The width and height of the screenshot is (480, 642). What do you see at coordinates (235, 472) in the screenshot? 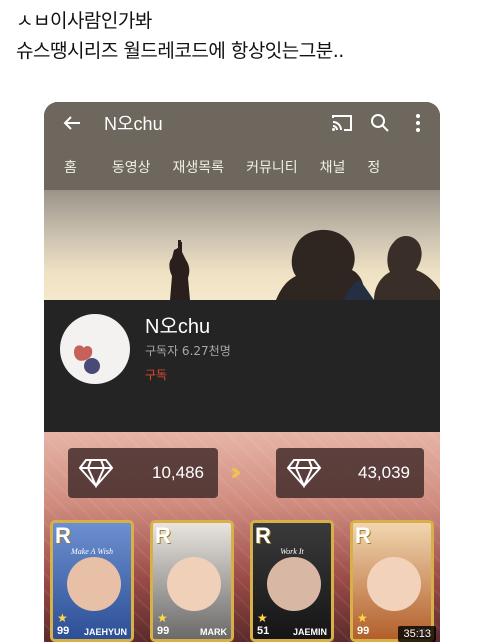
I see `double-chevron-right-icon: ››` at bounding box center [235, 472].